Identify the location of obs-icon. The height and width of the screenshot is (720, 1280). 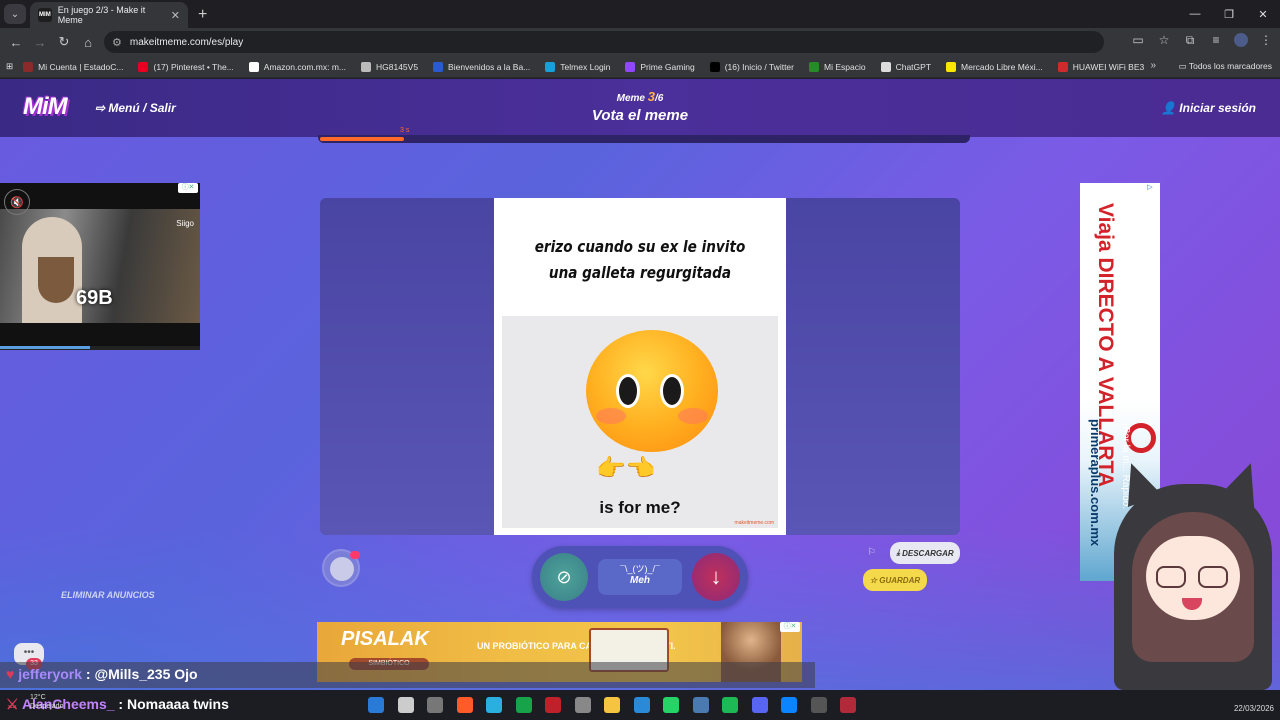
(582, 705).